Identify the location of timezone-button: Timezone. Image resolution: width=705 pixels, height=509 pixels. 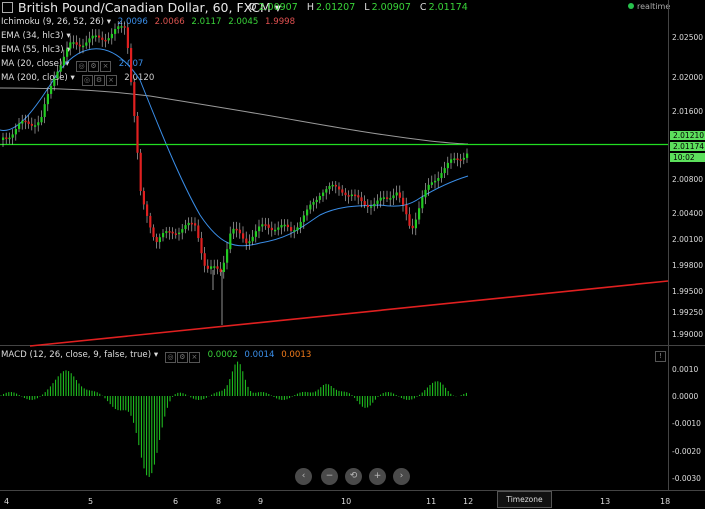
(524, 499).